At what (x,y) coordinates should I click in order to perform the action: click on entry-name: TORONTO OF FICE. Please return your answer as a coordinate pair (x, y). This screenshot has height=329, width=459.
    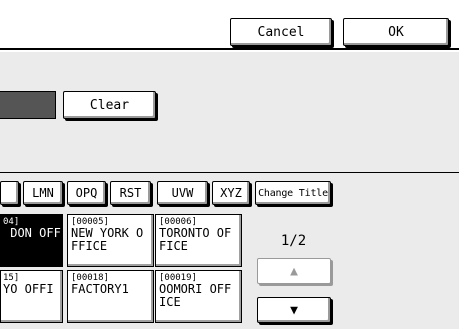
    Looking at the image, I should click on (195, 239).